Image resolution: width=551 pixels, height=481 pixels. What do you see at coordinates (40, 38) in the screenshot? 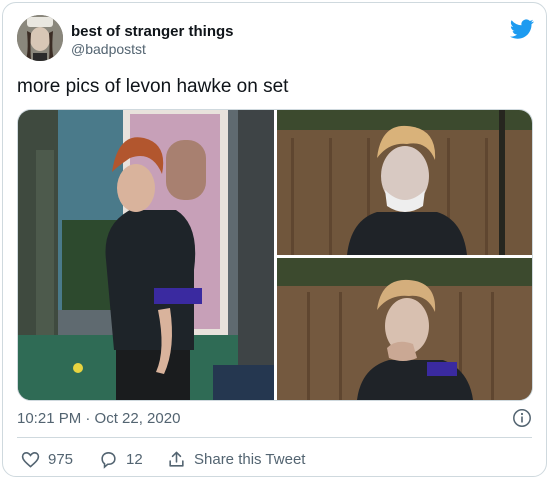
I see `avatar` at bounding box center [40, 38].